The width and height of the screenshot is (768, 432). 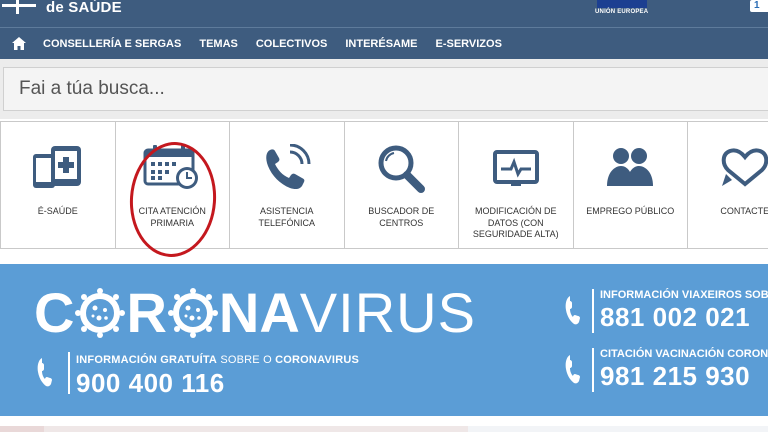 I want to click on people-icon, so click(x=631, y=169).